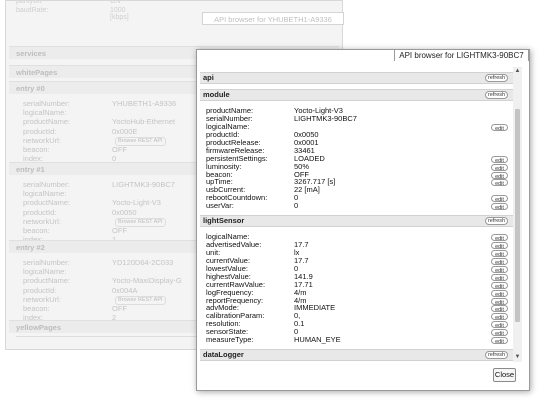  I want to click on scroll-down-arrow-icon: ▼, so click(517, 357).